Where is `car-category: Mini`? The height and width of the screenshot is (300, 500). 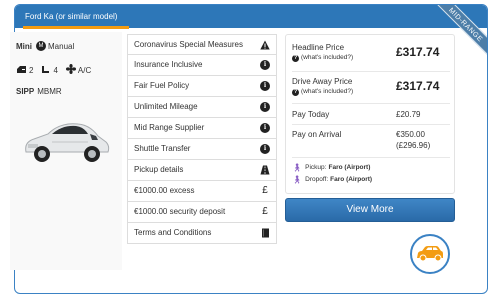 car-category: Mini is located at coordinates (24, 46).